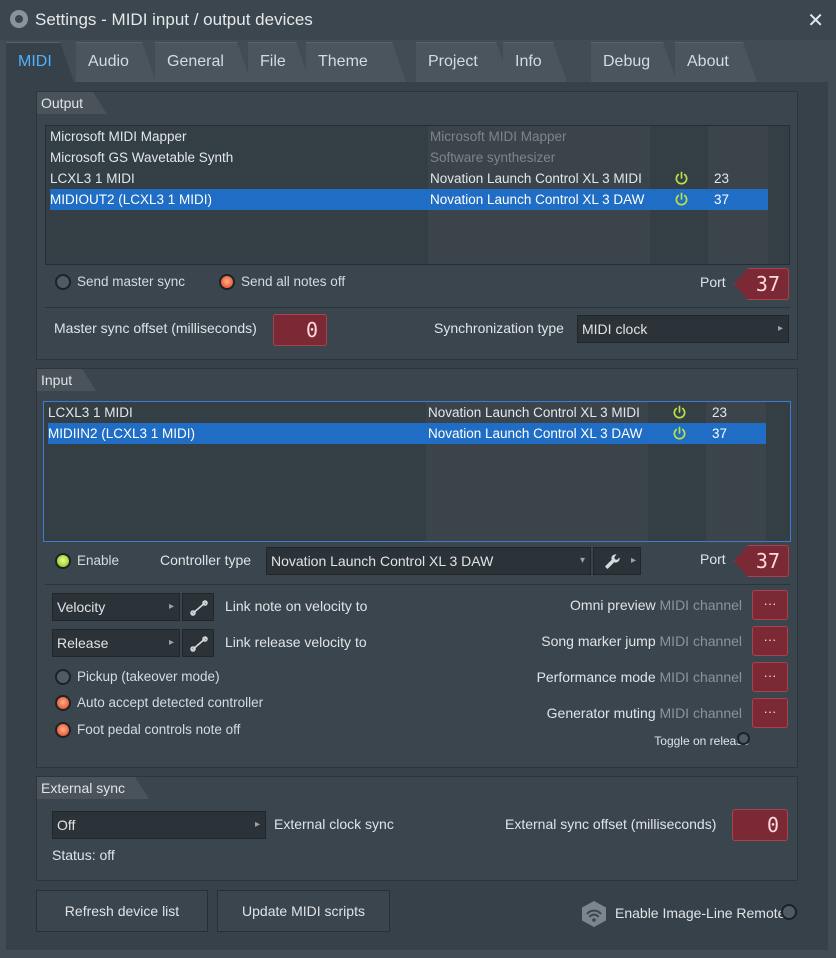 The image size is (836, 958). I want to click on tab-project: Project, so click(463, 62).